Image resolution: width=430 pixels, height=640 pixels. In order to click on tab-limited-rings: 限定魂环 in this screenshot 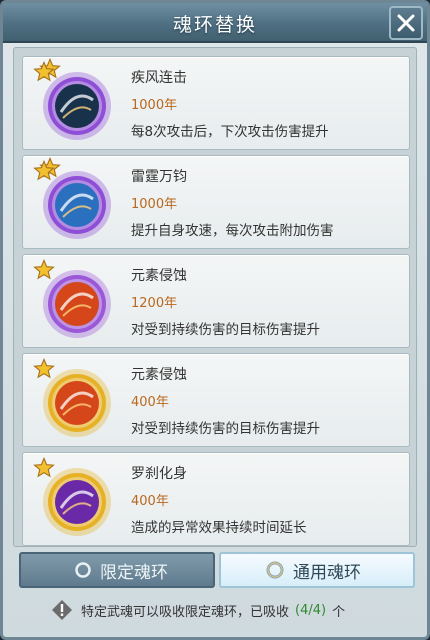, I will do `click(117, 570)`.